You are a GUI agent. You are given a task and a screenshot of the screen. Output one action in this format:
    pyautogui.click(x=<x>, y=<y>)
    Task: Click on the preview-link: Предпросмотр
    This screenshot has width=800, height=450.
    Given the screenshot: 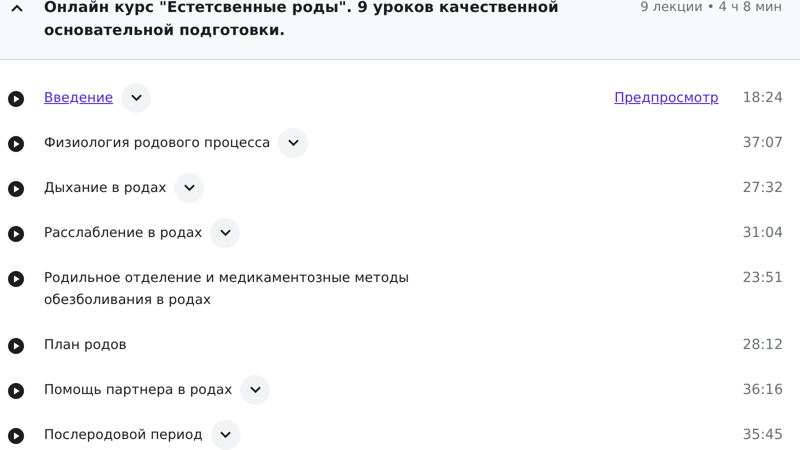 What is the action you would take?
    pyautogui.click(x=666, y=98)
    